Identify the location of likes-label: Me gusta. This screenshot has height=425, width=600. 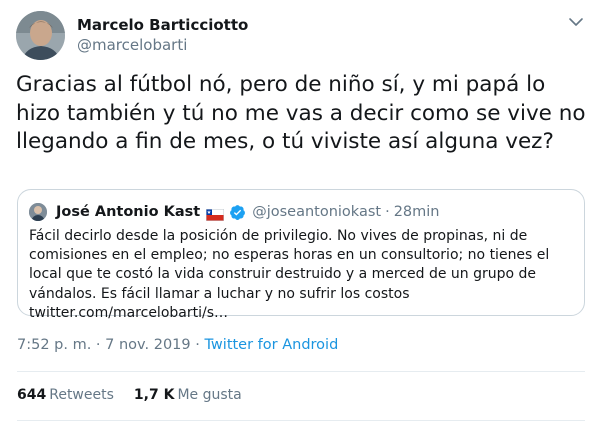
(209, 395).